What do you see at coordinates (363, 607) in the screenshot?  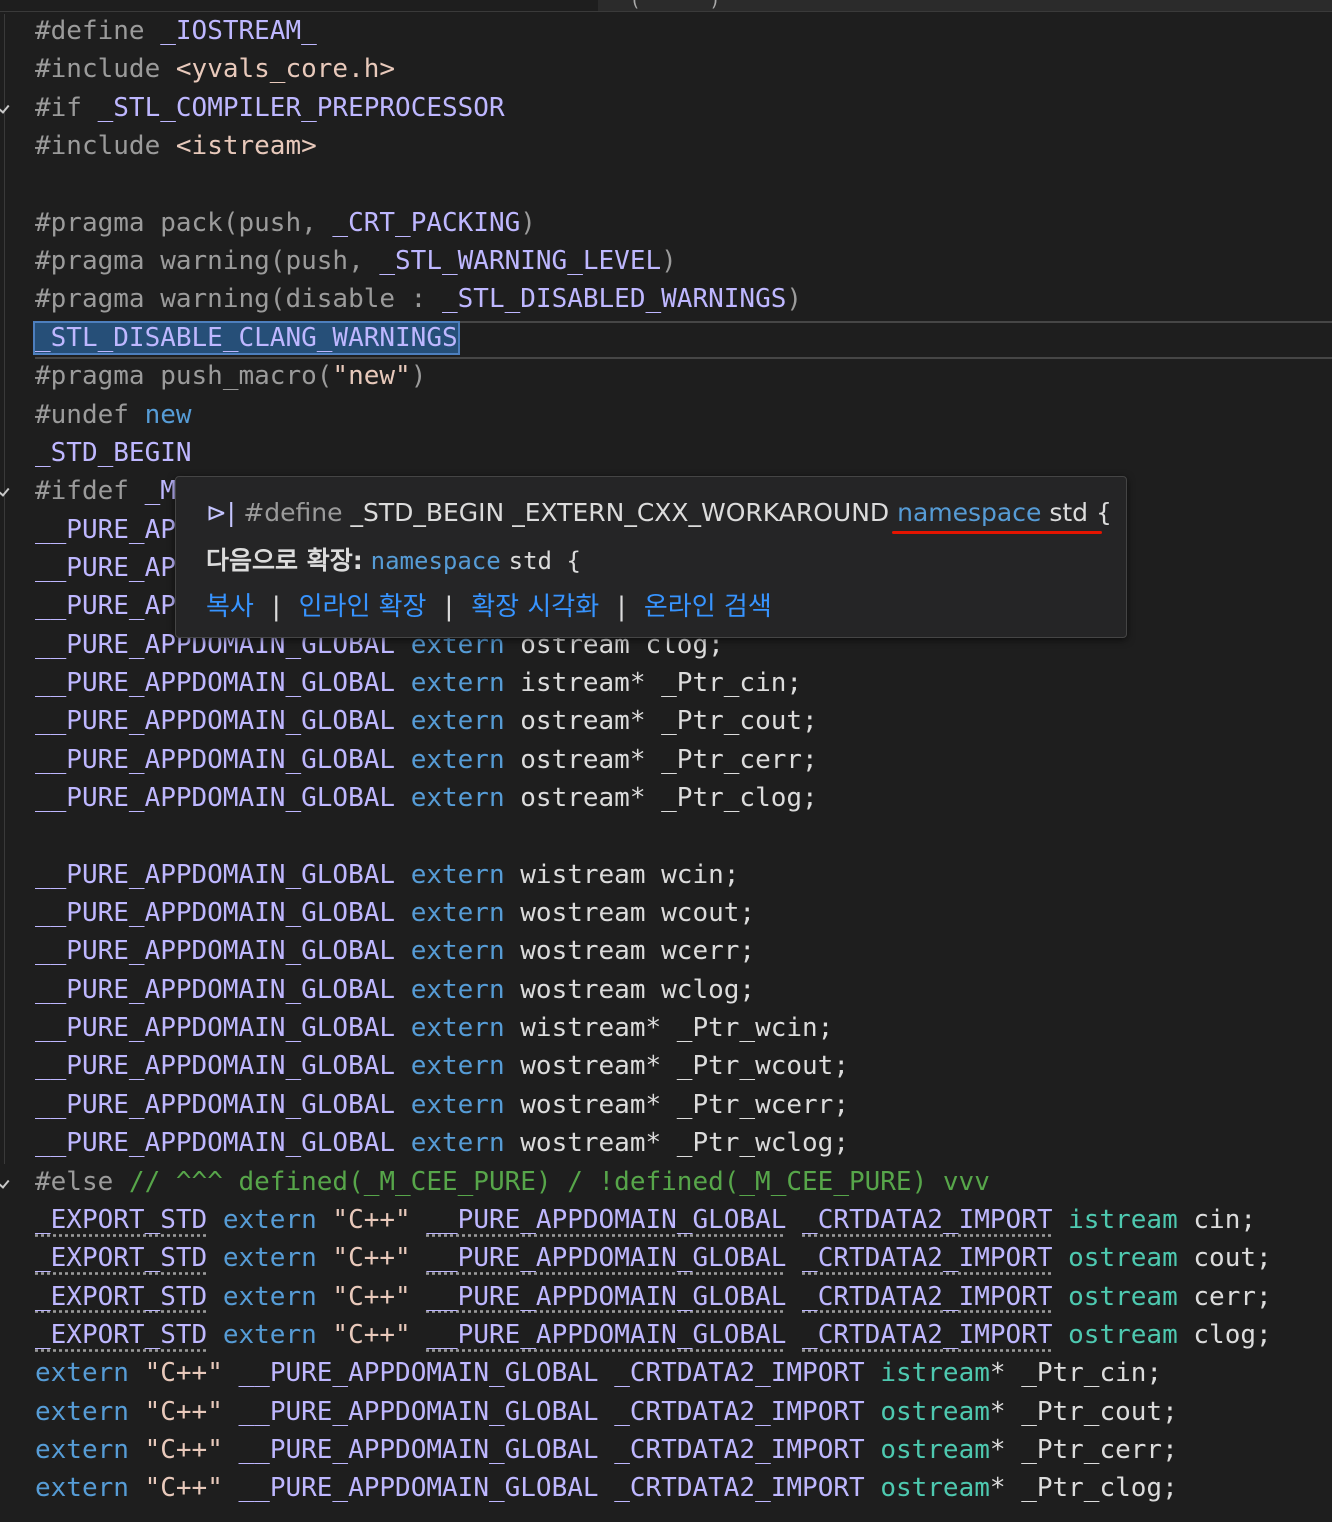 I see `expand-inline-link: 인라인 확장` at bounding box center [363, 607].